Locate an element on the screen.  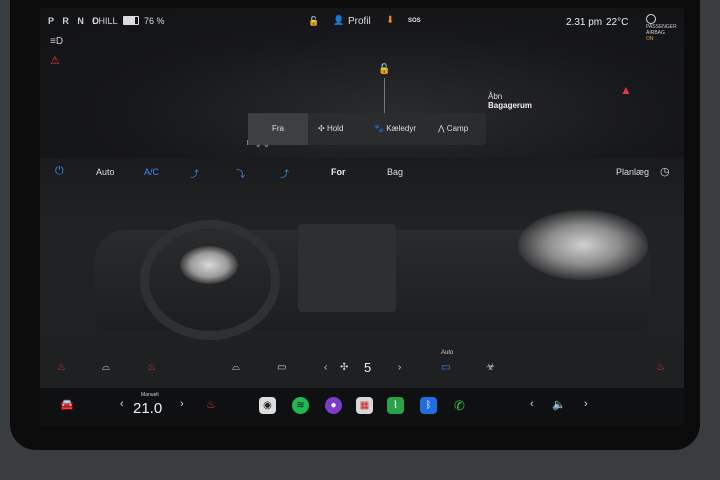
front-defrost-icon: ⌓ is located at coordinates (106, 367).